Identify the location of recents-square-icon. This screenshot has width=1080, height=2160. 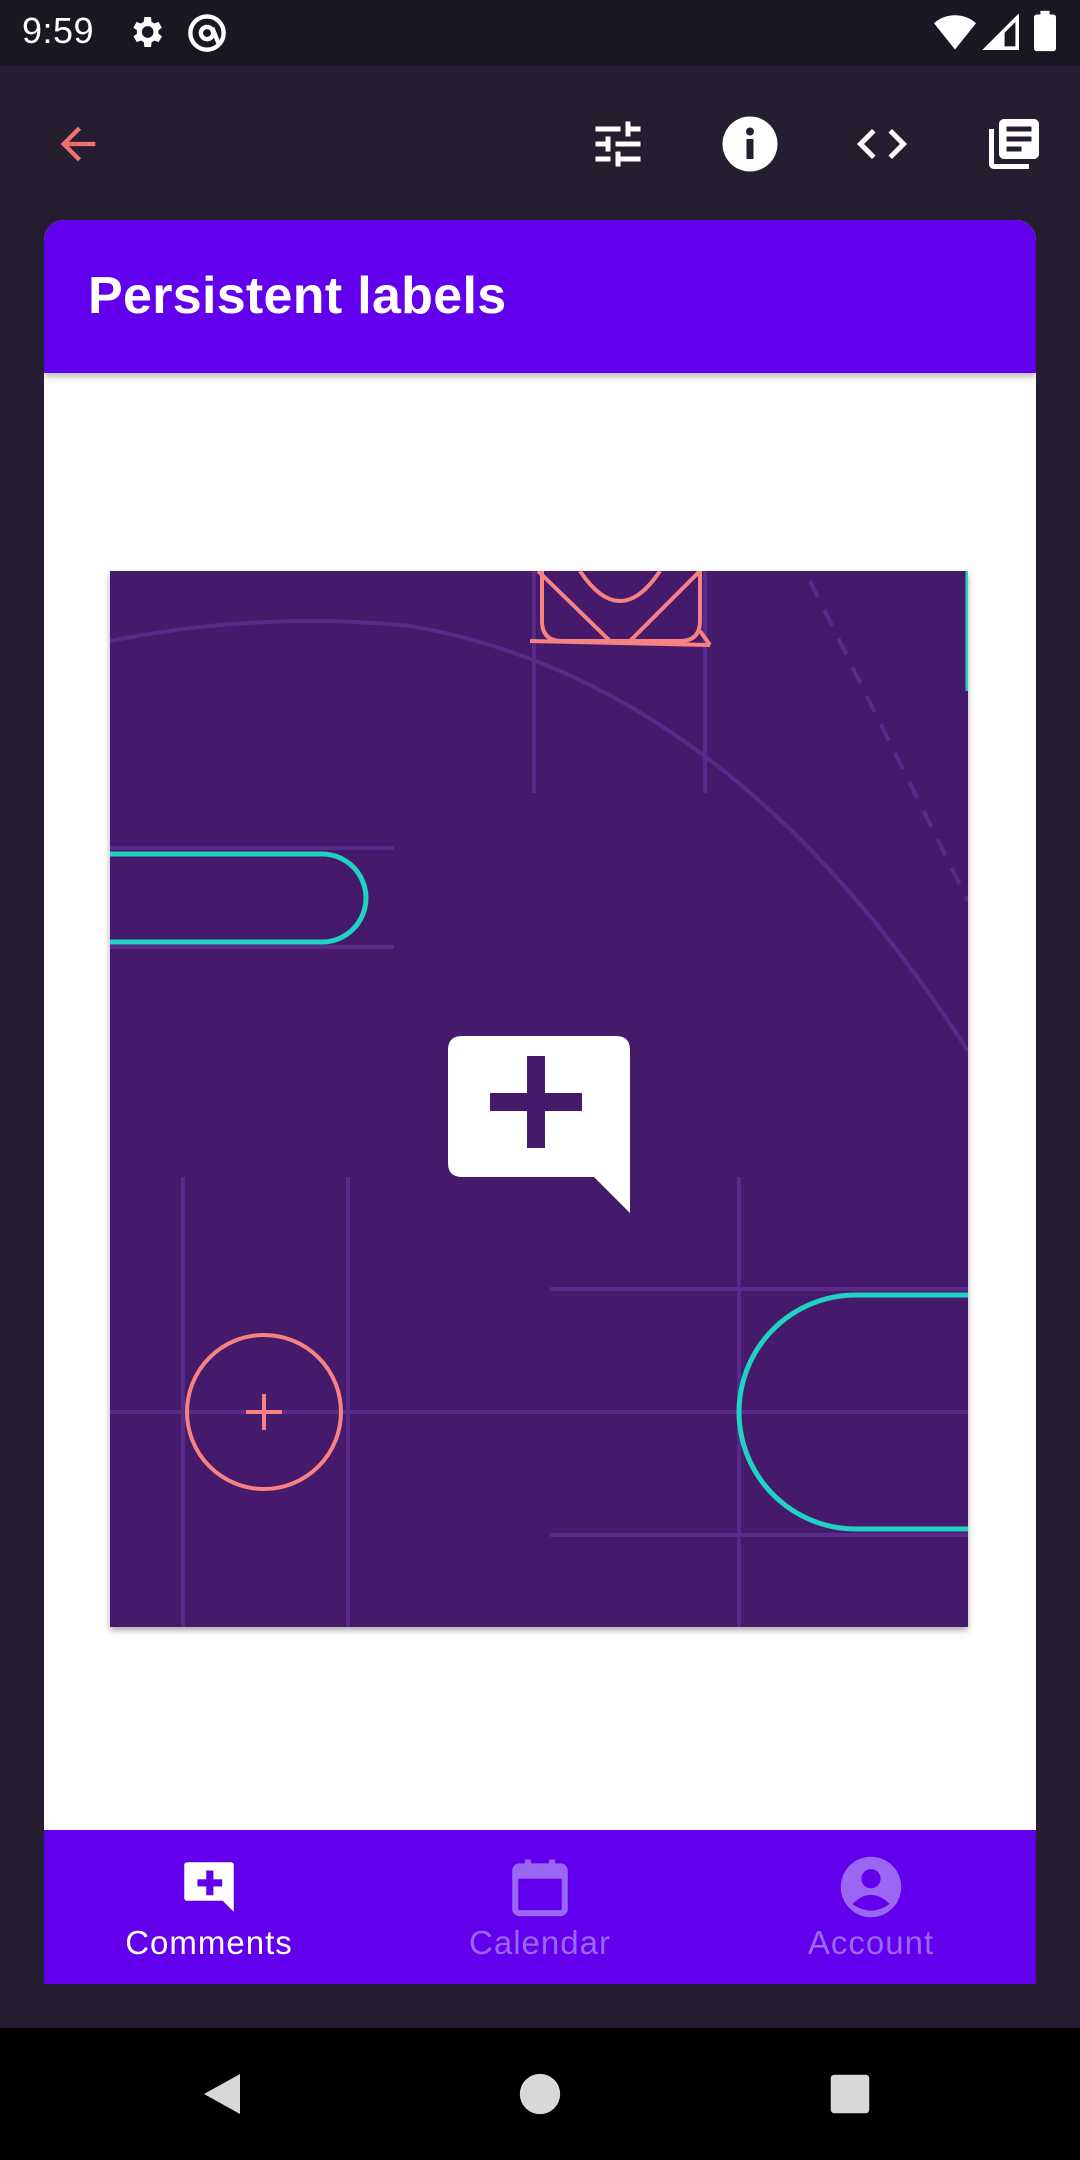
(850, 2094).